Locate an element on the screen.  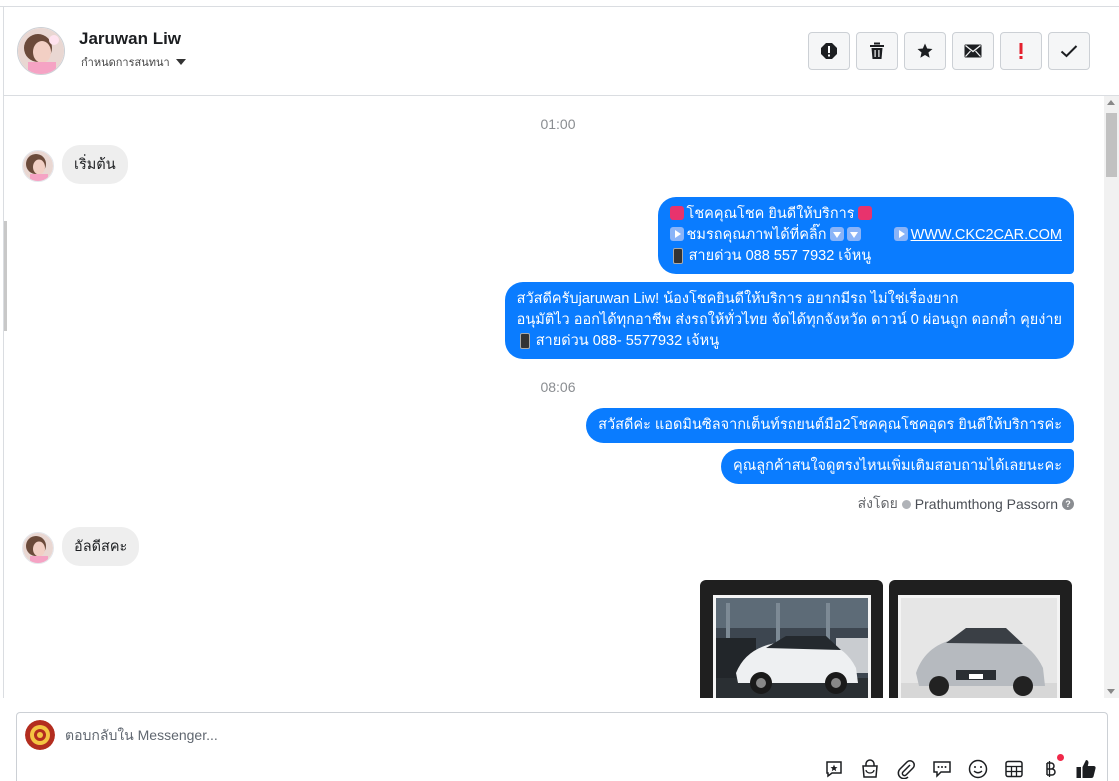
shop-button is located at coordinates (869, 768).